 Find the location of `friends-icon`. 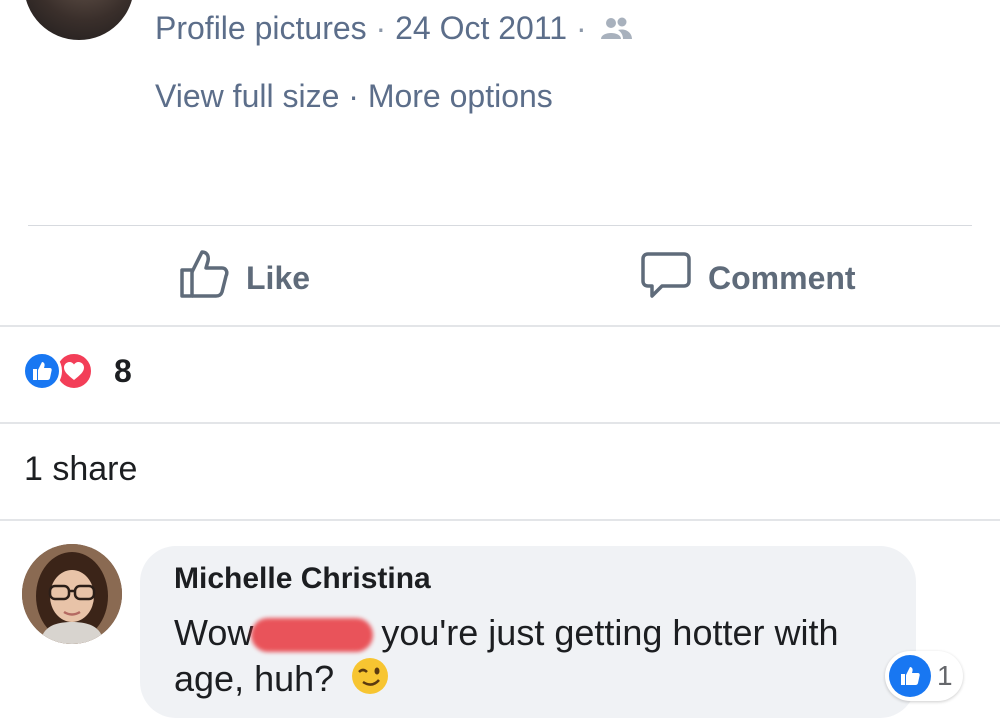

friends-icon is located at coordinates (616, 30).